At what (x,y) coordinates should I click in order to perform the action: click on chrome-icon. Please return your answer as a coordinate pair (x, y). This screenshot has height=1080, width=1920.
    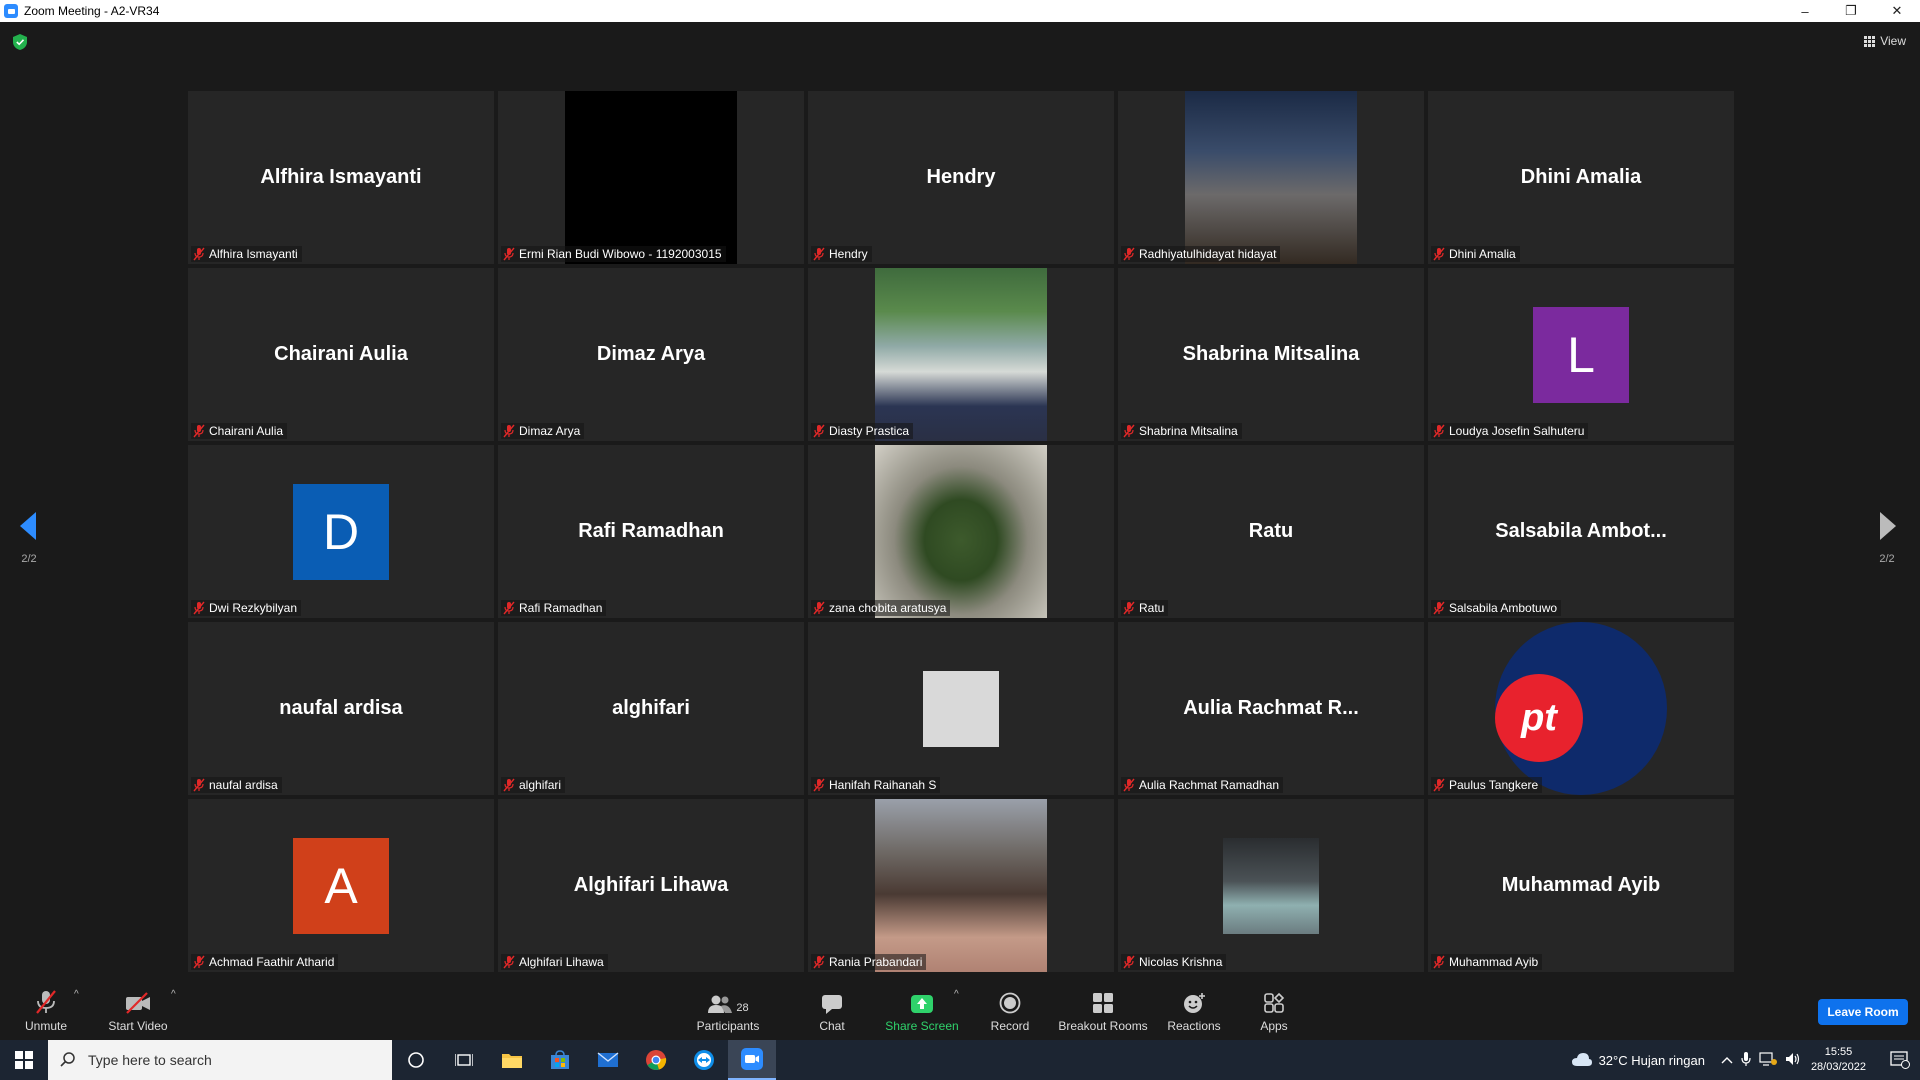
    Looking at the image, I should click on (656, 1060).